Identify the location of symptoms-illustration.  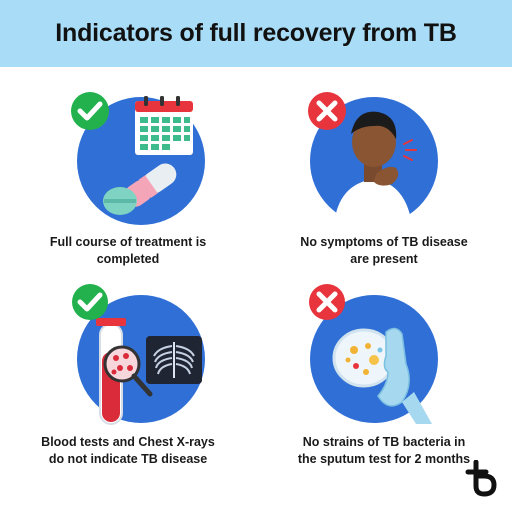
(373, 158).